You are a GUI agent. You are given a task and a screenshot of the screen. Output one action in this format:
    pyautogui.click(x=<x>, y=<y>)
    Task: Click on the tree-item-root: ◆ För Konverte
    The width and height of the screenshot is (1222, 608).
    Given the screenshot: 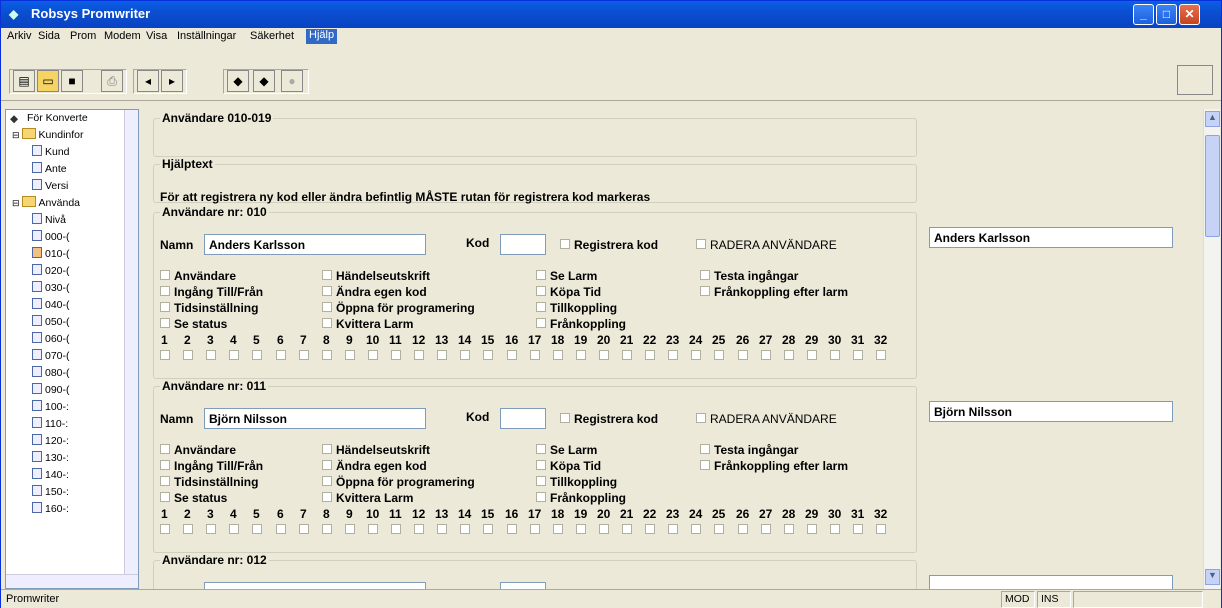 What is the action you would take?
    pyautogui.click(x=49, y=118)
    